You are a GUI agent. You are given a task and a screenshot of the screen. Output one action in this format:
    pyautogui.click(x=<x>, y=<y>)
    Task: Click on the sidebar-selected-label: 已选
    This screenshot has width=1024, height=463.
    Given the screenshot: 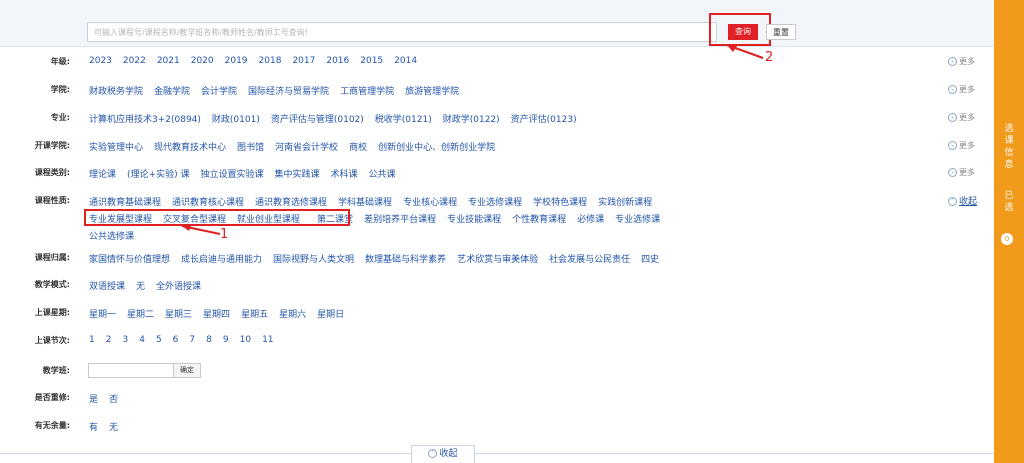 What is the action you would take?
    pyautogui.click(x=1009, y=202)
    